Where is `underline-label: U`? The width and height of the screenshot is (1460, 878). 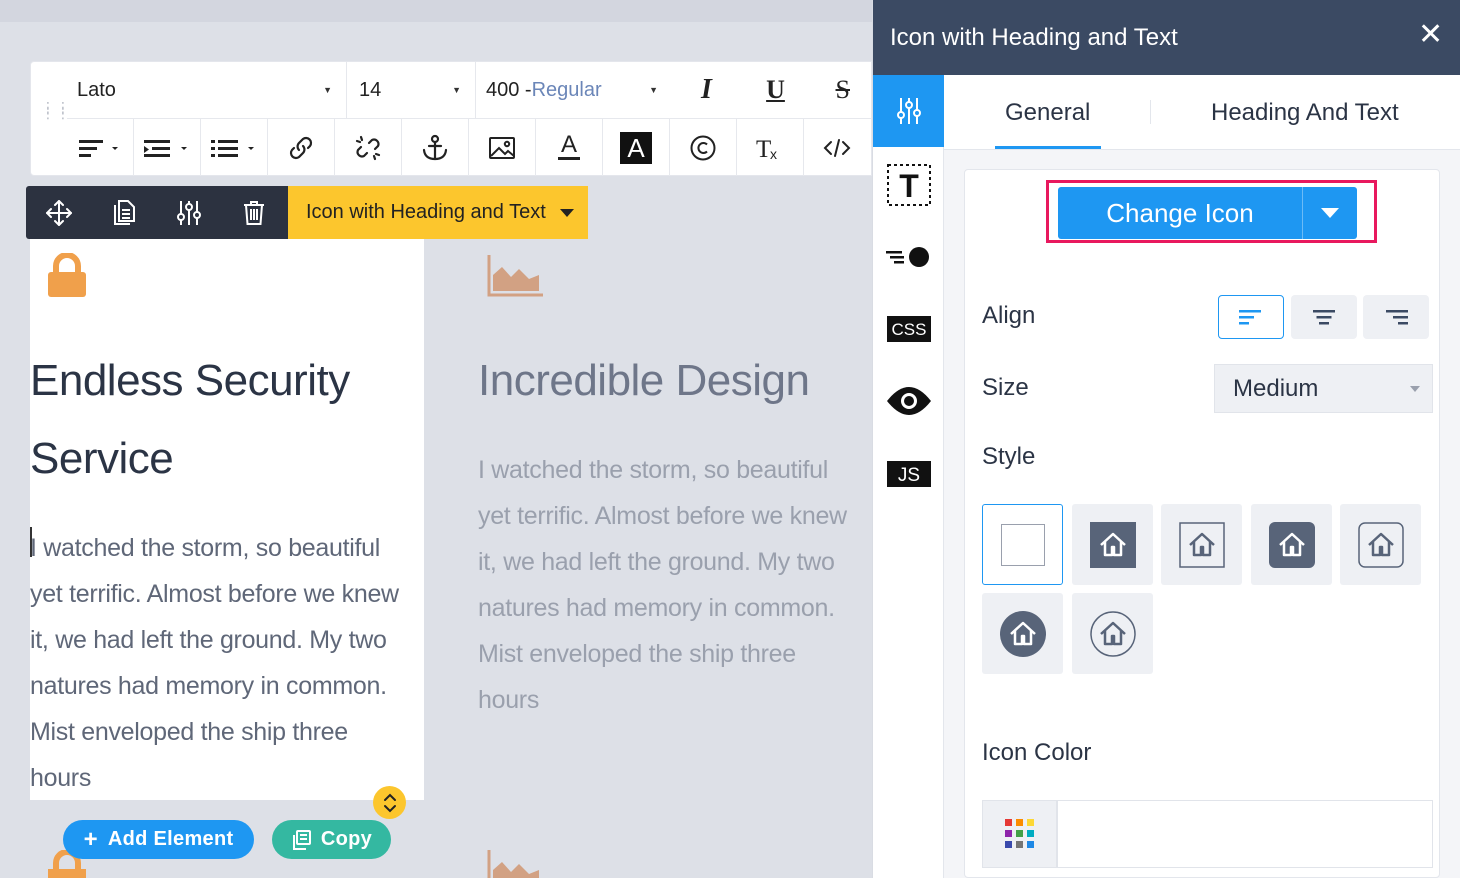 underline-label: U is located at coordinates (775, 89).